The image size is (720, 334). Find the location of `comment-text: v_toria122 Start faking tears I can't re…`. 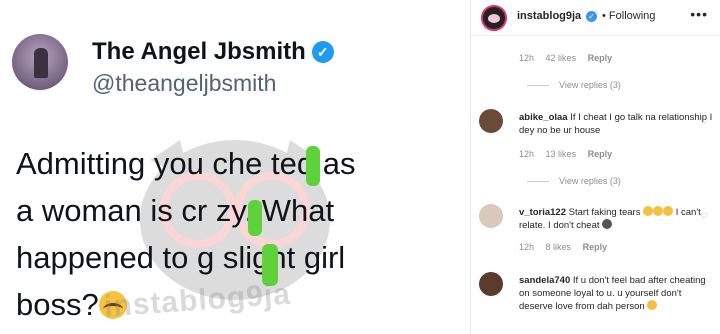

comment-text: v_toria122 Start faking tears I can't re… is located at coordinates (617, 219).